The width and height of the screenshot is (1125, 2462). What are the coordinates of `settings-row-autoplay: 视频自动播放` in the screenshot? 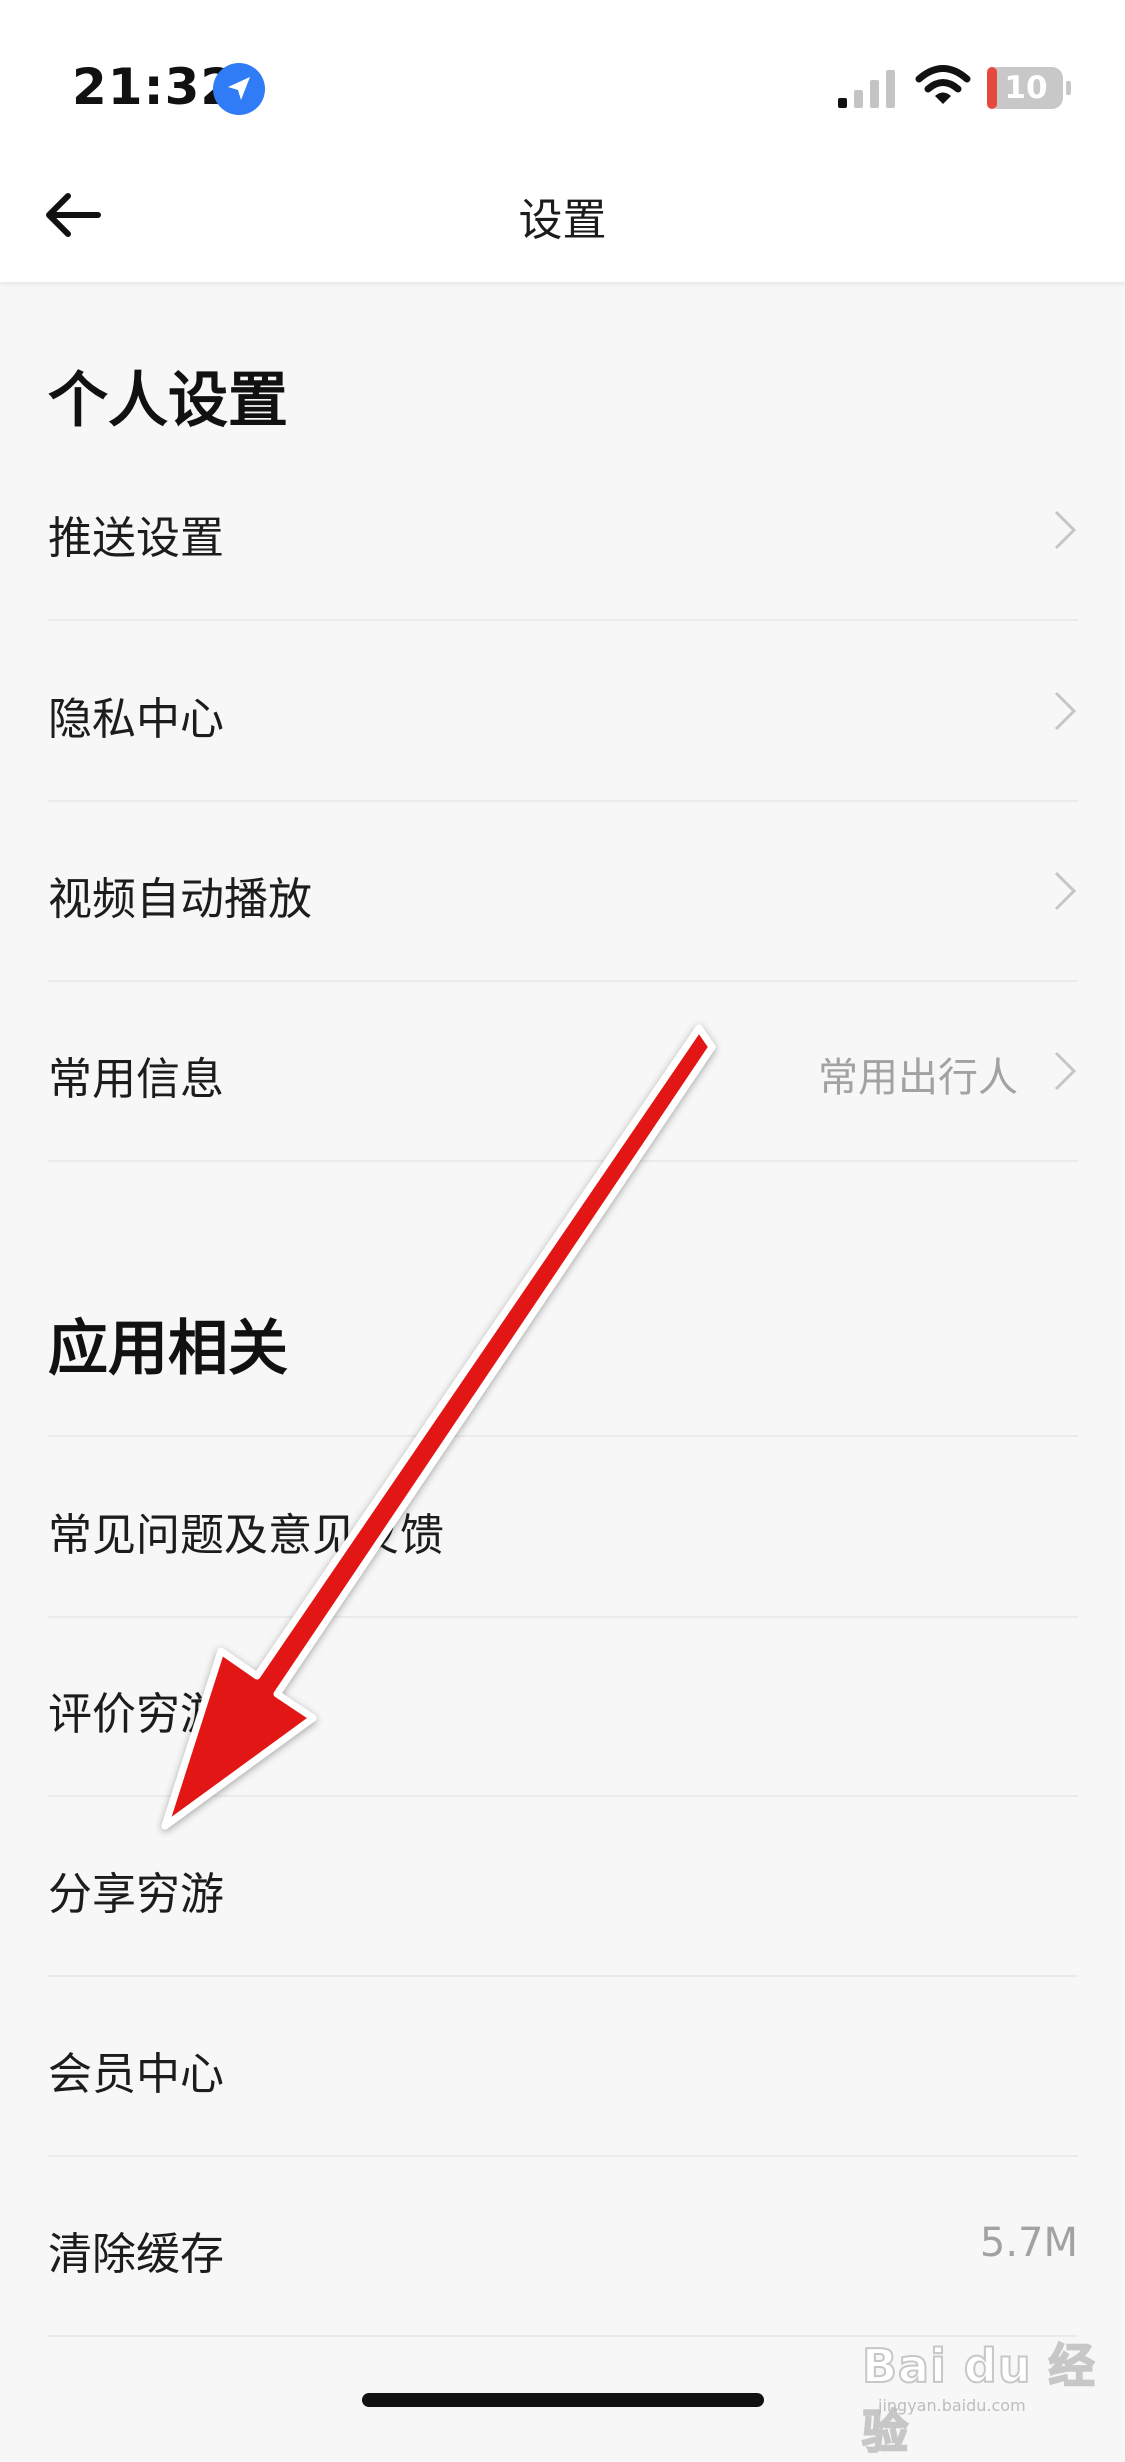 It's located at (563, 891).